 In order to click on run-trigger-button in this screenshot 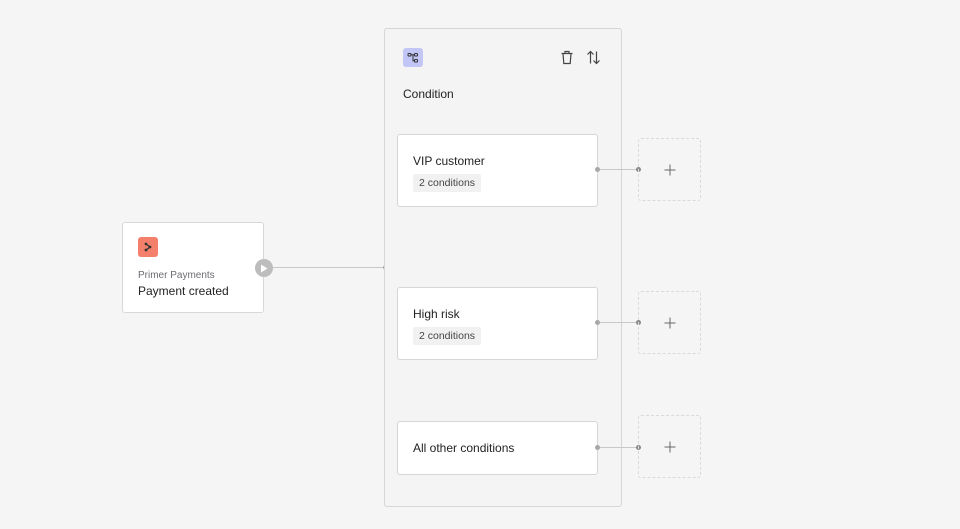, I will do `click(264, 268)`.